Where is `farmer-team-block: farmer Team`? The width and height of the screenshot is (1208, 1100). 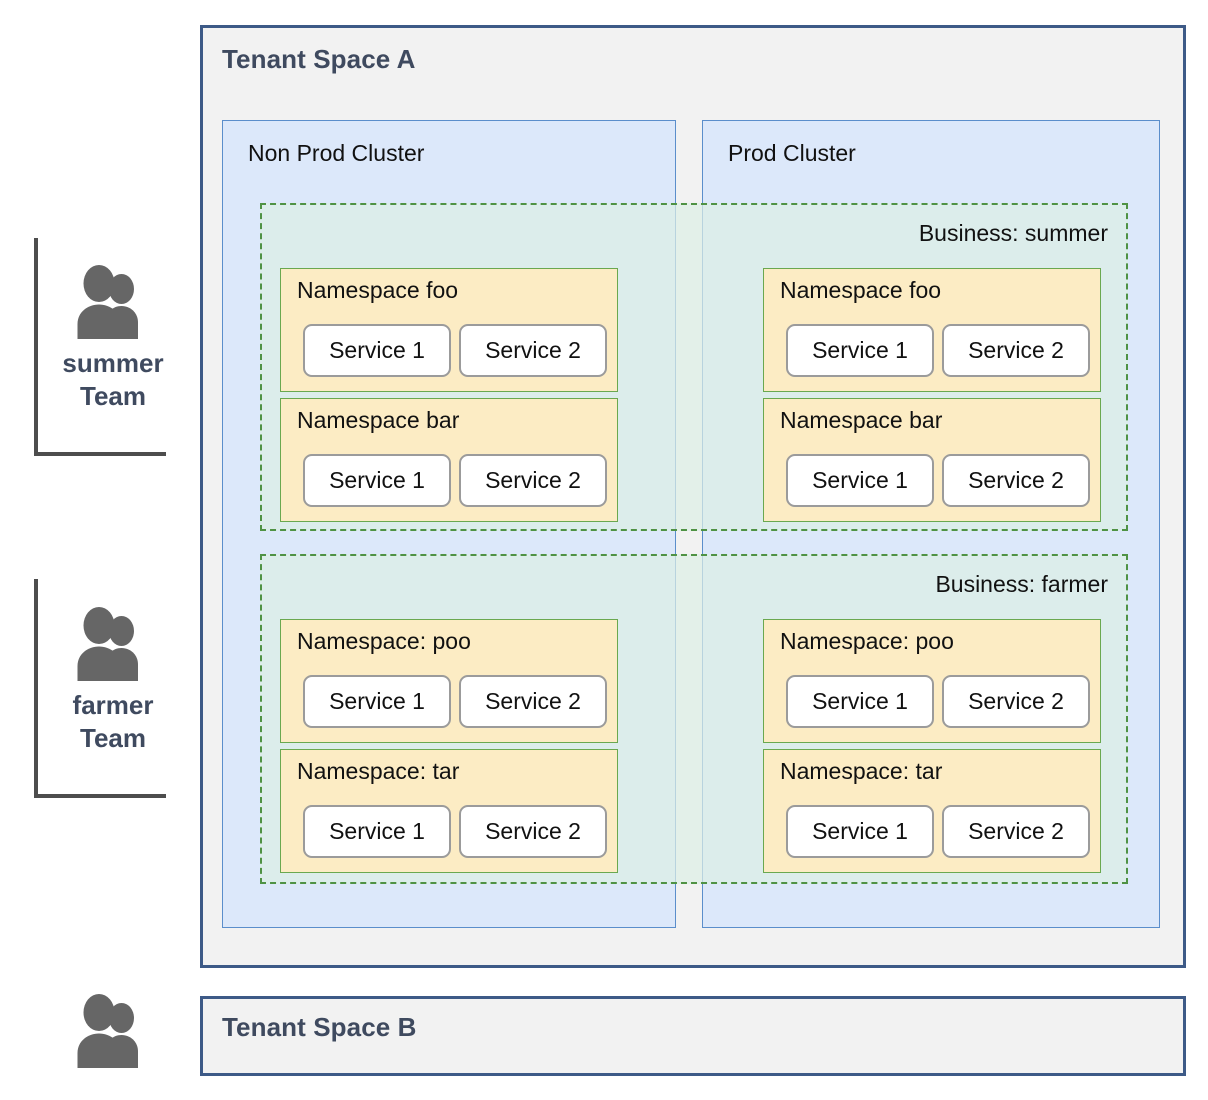 farmer-team-block: farmer Team is located at coordinates (113, 680).